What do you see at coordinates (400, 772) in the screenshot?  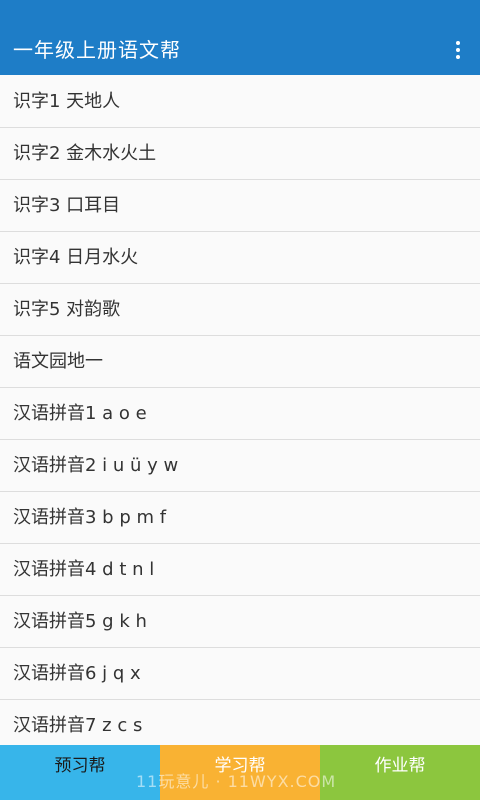 I see `tab-homework: 作业帮` at bounding box center [400, 772].